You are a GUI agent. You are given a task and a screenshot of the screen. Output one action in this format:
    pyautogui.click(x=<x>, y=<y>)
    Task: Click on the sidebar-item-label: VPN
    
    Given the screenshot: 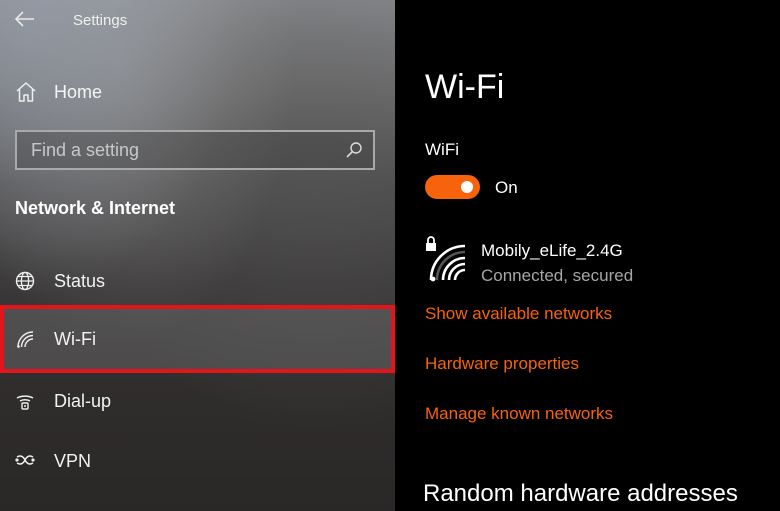 What is the action you would take?
    pyautogui.click(x=73, y=460)
    